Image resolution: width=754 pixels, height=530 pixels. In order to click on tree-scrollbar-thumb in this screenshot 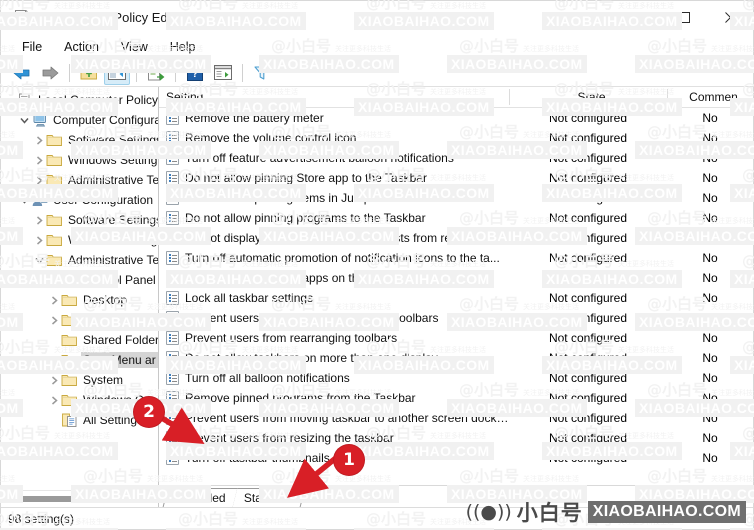, I will do `click(56, 499)`.